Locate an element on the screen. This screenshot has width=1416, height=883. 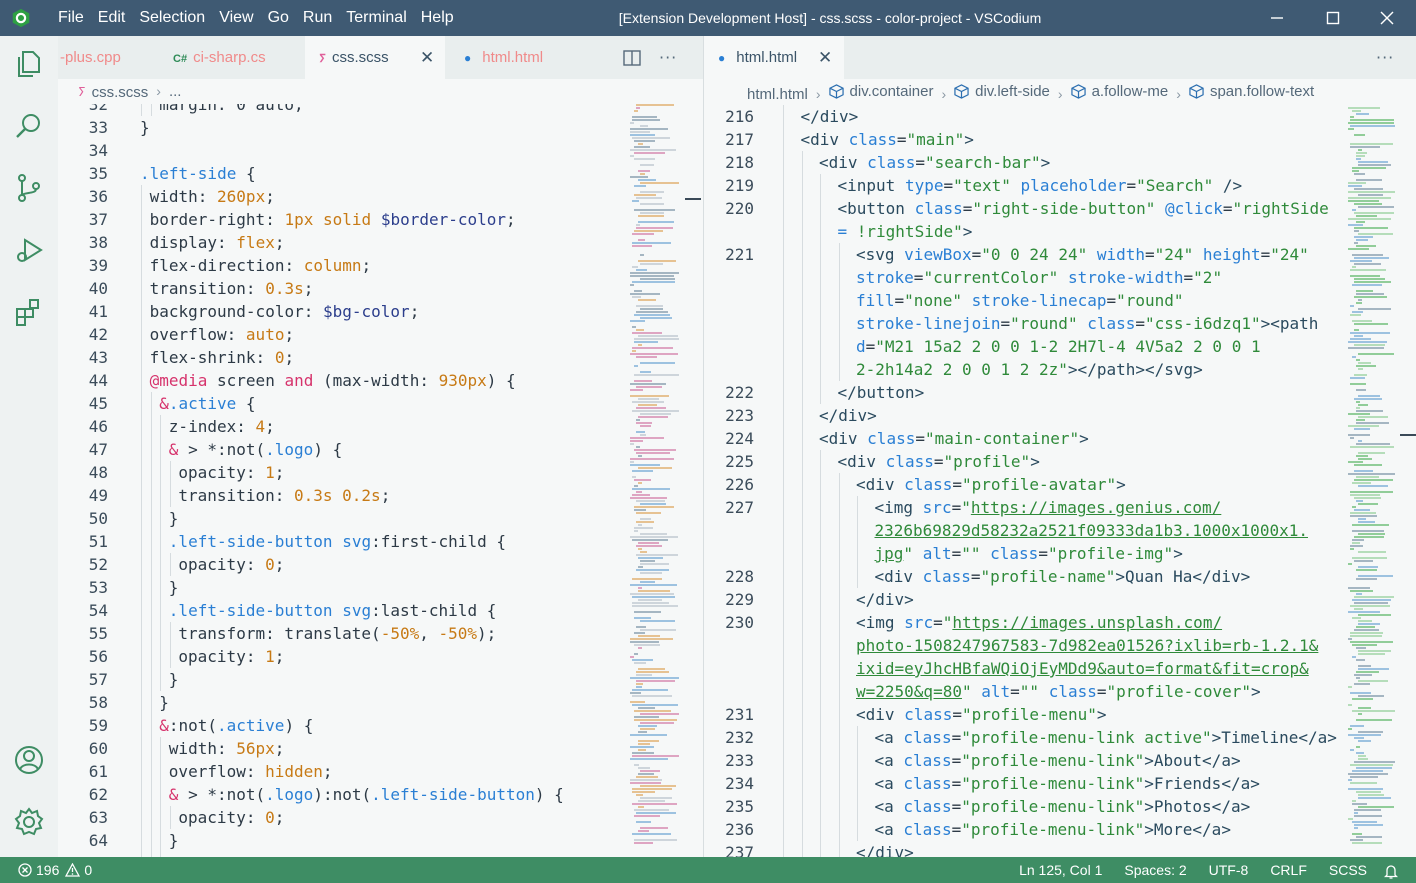
code-line: jpg" alt="" class="profile-img"> is located at coordinates (1060, 553).